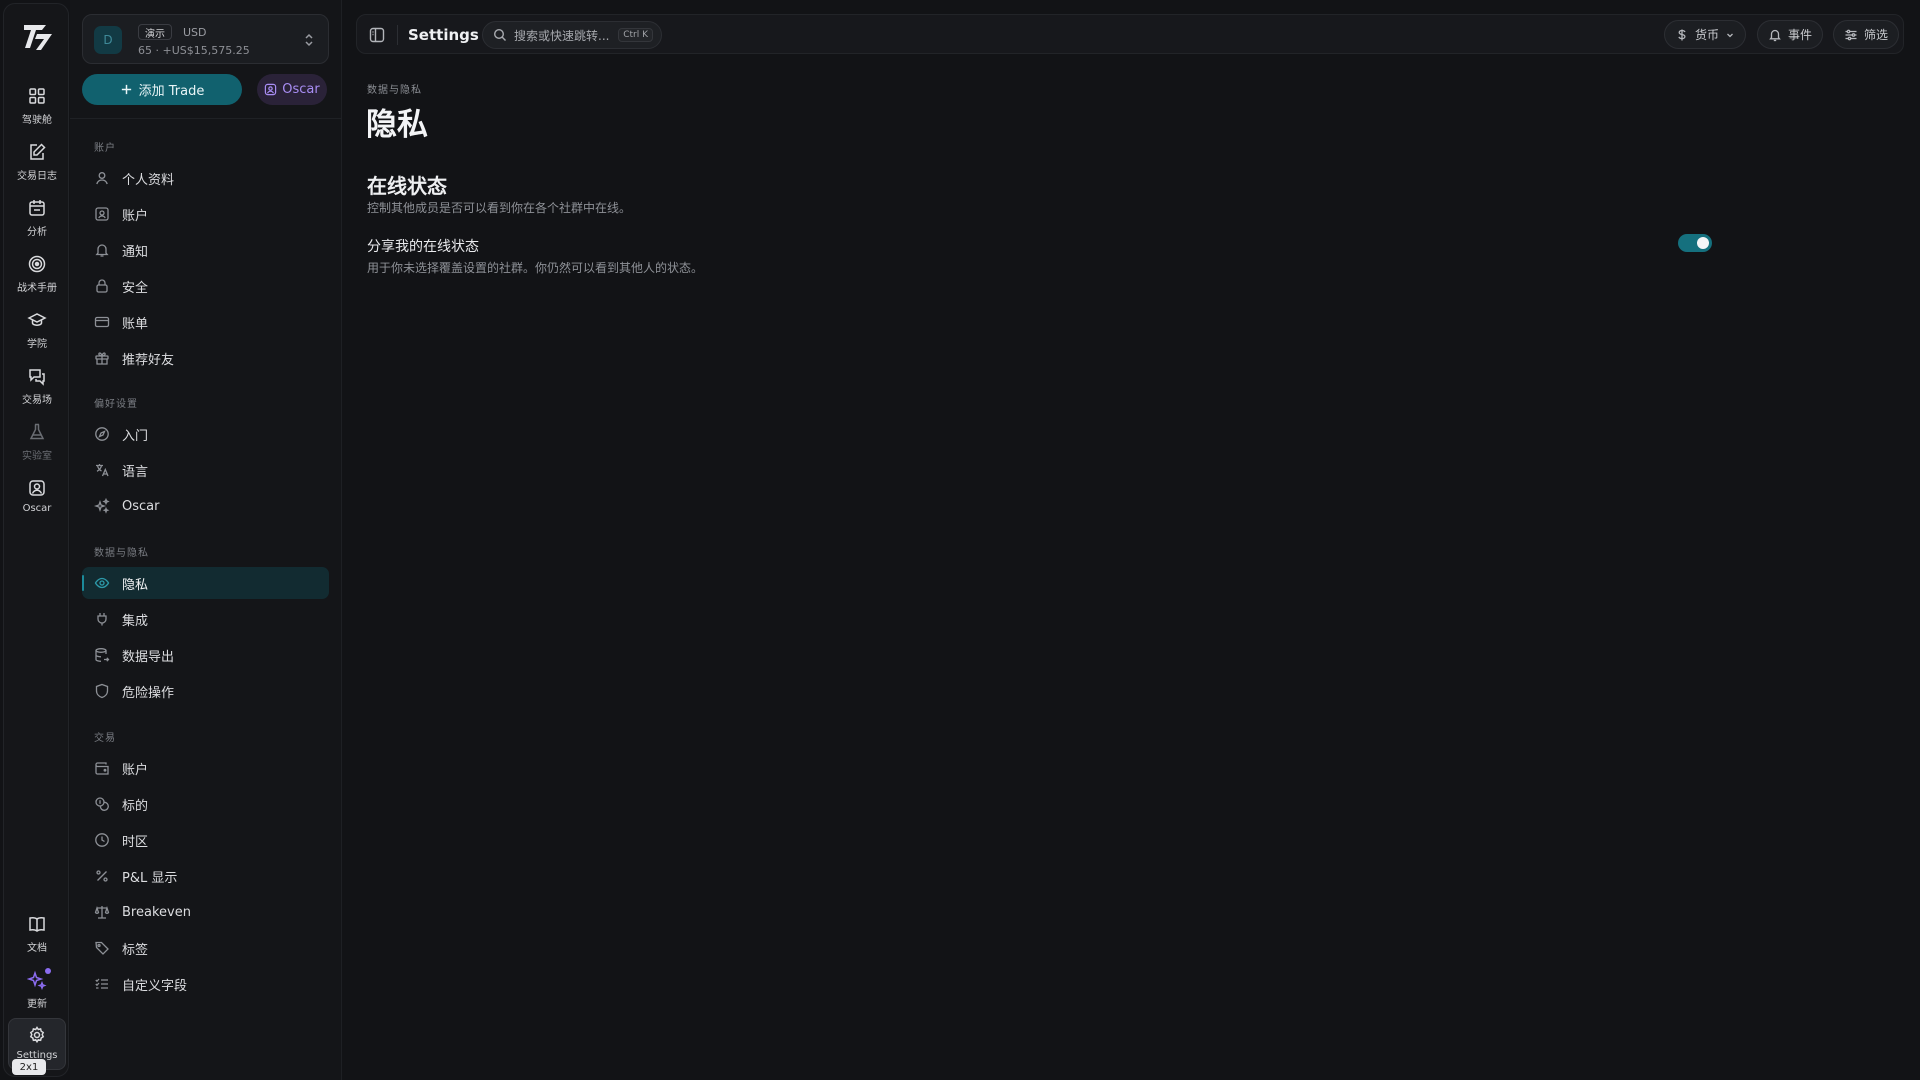 This screenshot has height=1080, width=1920. Describe the element at coordinates (102, 214) in the screenshot. I see `id-card-icon` at that location.